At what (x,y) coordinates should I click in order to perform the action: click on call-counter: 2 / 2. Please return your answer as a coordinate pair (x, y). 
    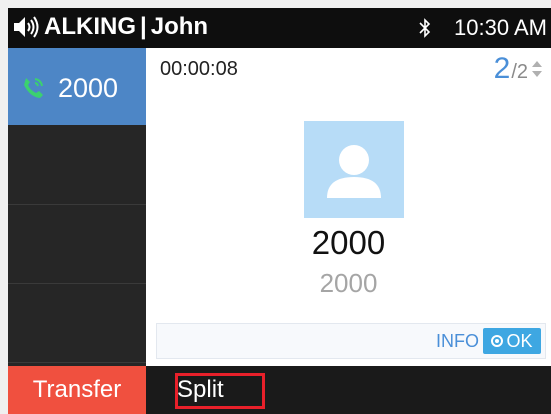
    Looking at the image, I should click on (518, 69).